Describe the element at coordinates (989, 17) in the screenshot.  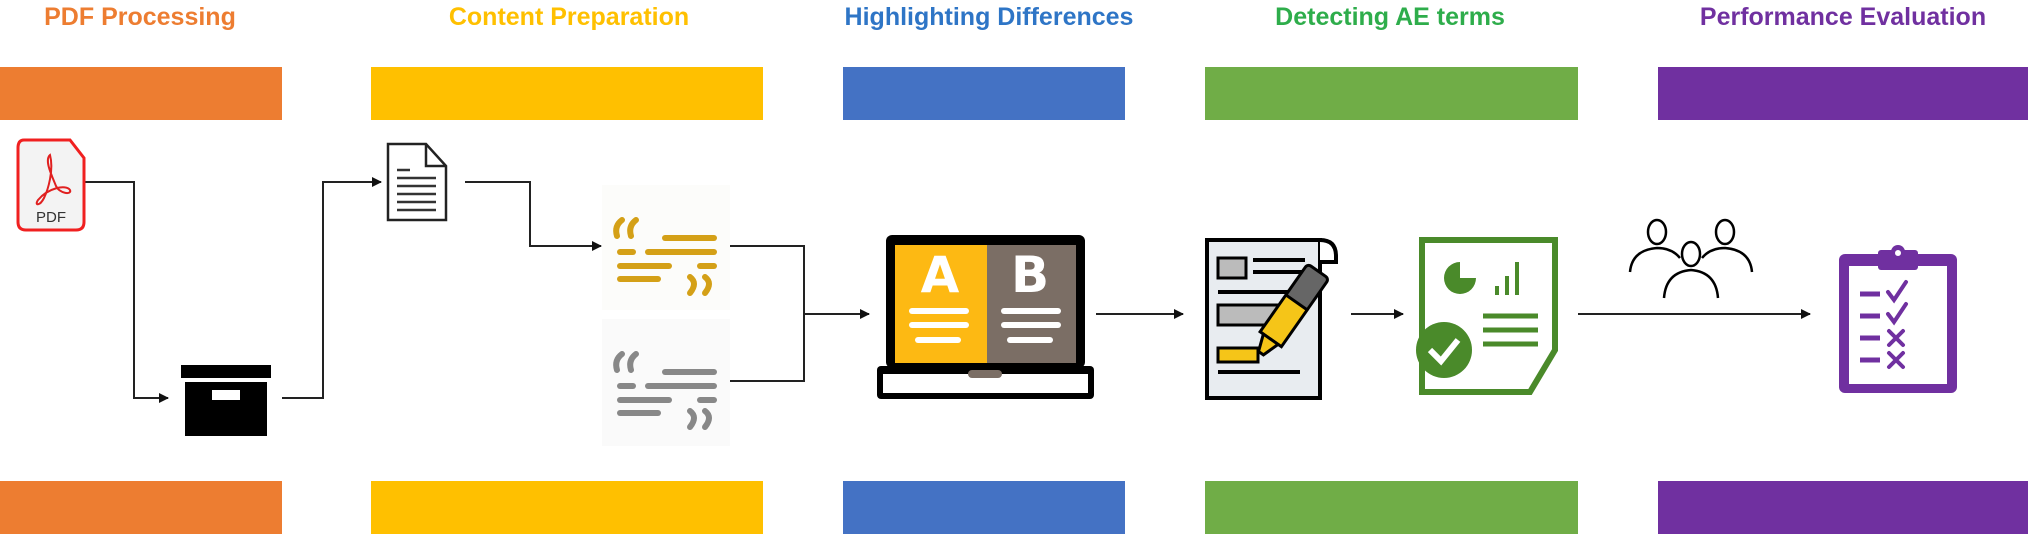
I see `stage-title-highlighting-differences: Highlighting Differences` at that location.